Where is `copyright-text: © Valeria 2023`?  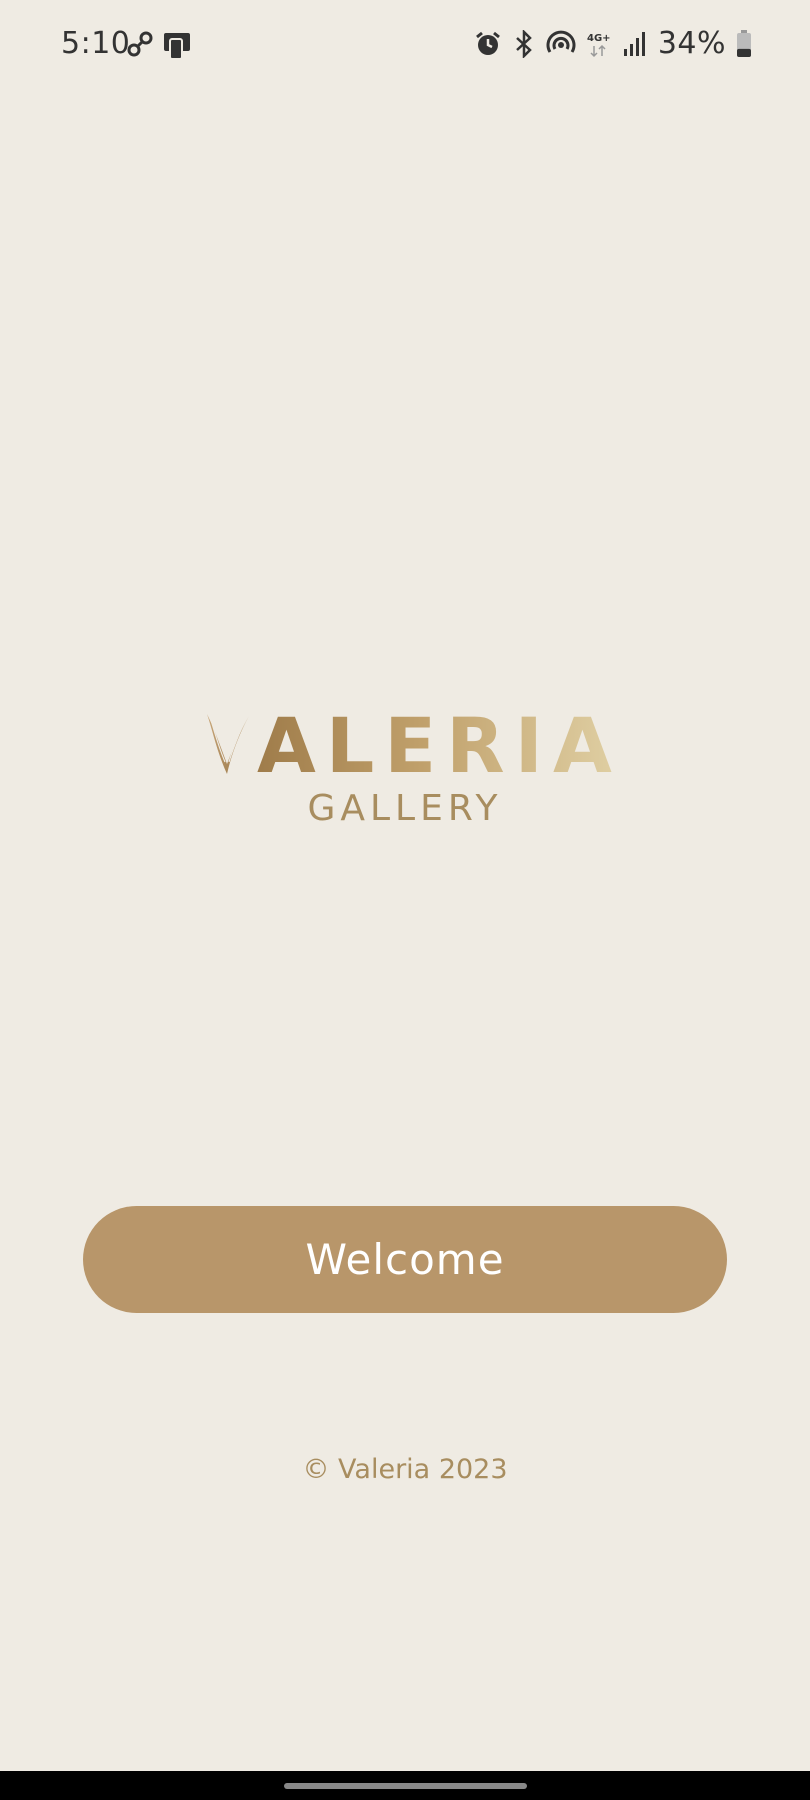
copyright-text: © Valeria 2023 is located at coordinates (405, 1469).